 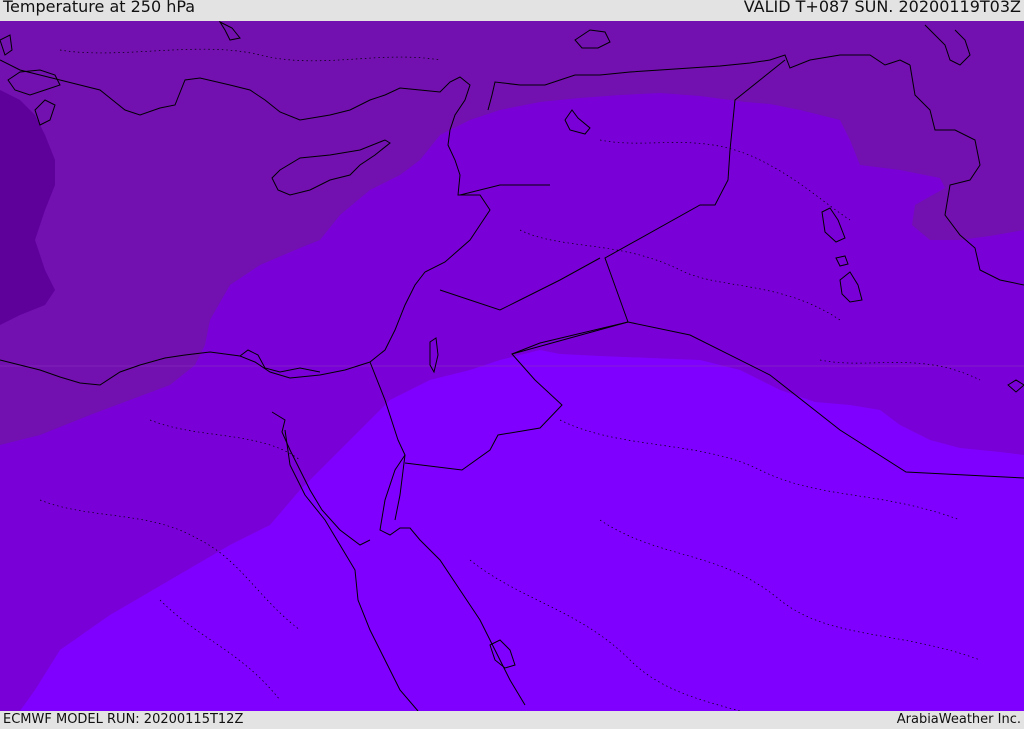 What do you see at coordinates (99, 8) in the screenshot?
I see `map-title: Temperature at 250 hPa` at bounding box center [99, 8].